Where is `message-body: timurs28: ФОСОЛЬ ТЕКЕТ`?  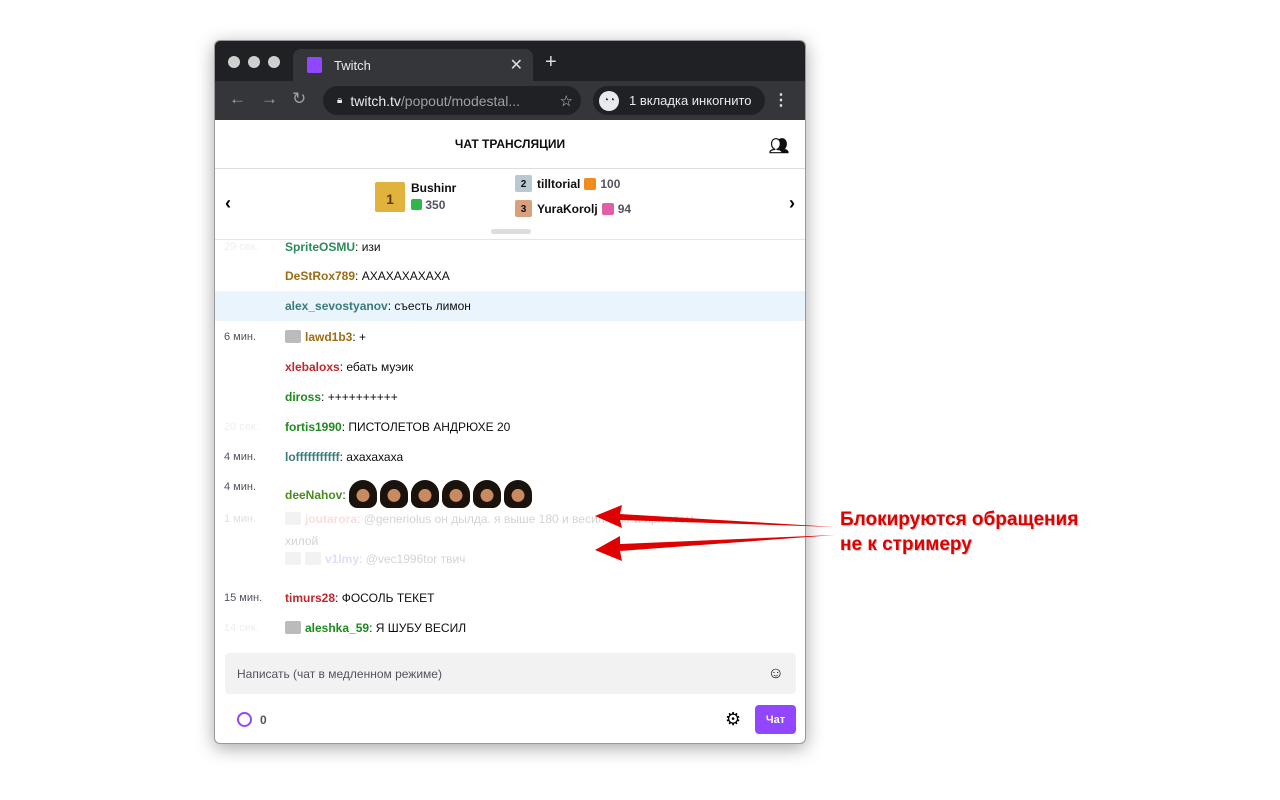 message-body: timurs28: ФОСОЛЬ ТЕКЕТ is located at coordinates (360, 598).